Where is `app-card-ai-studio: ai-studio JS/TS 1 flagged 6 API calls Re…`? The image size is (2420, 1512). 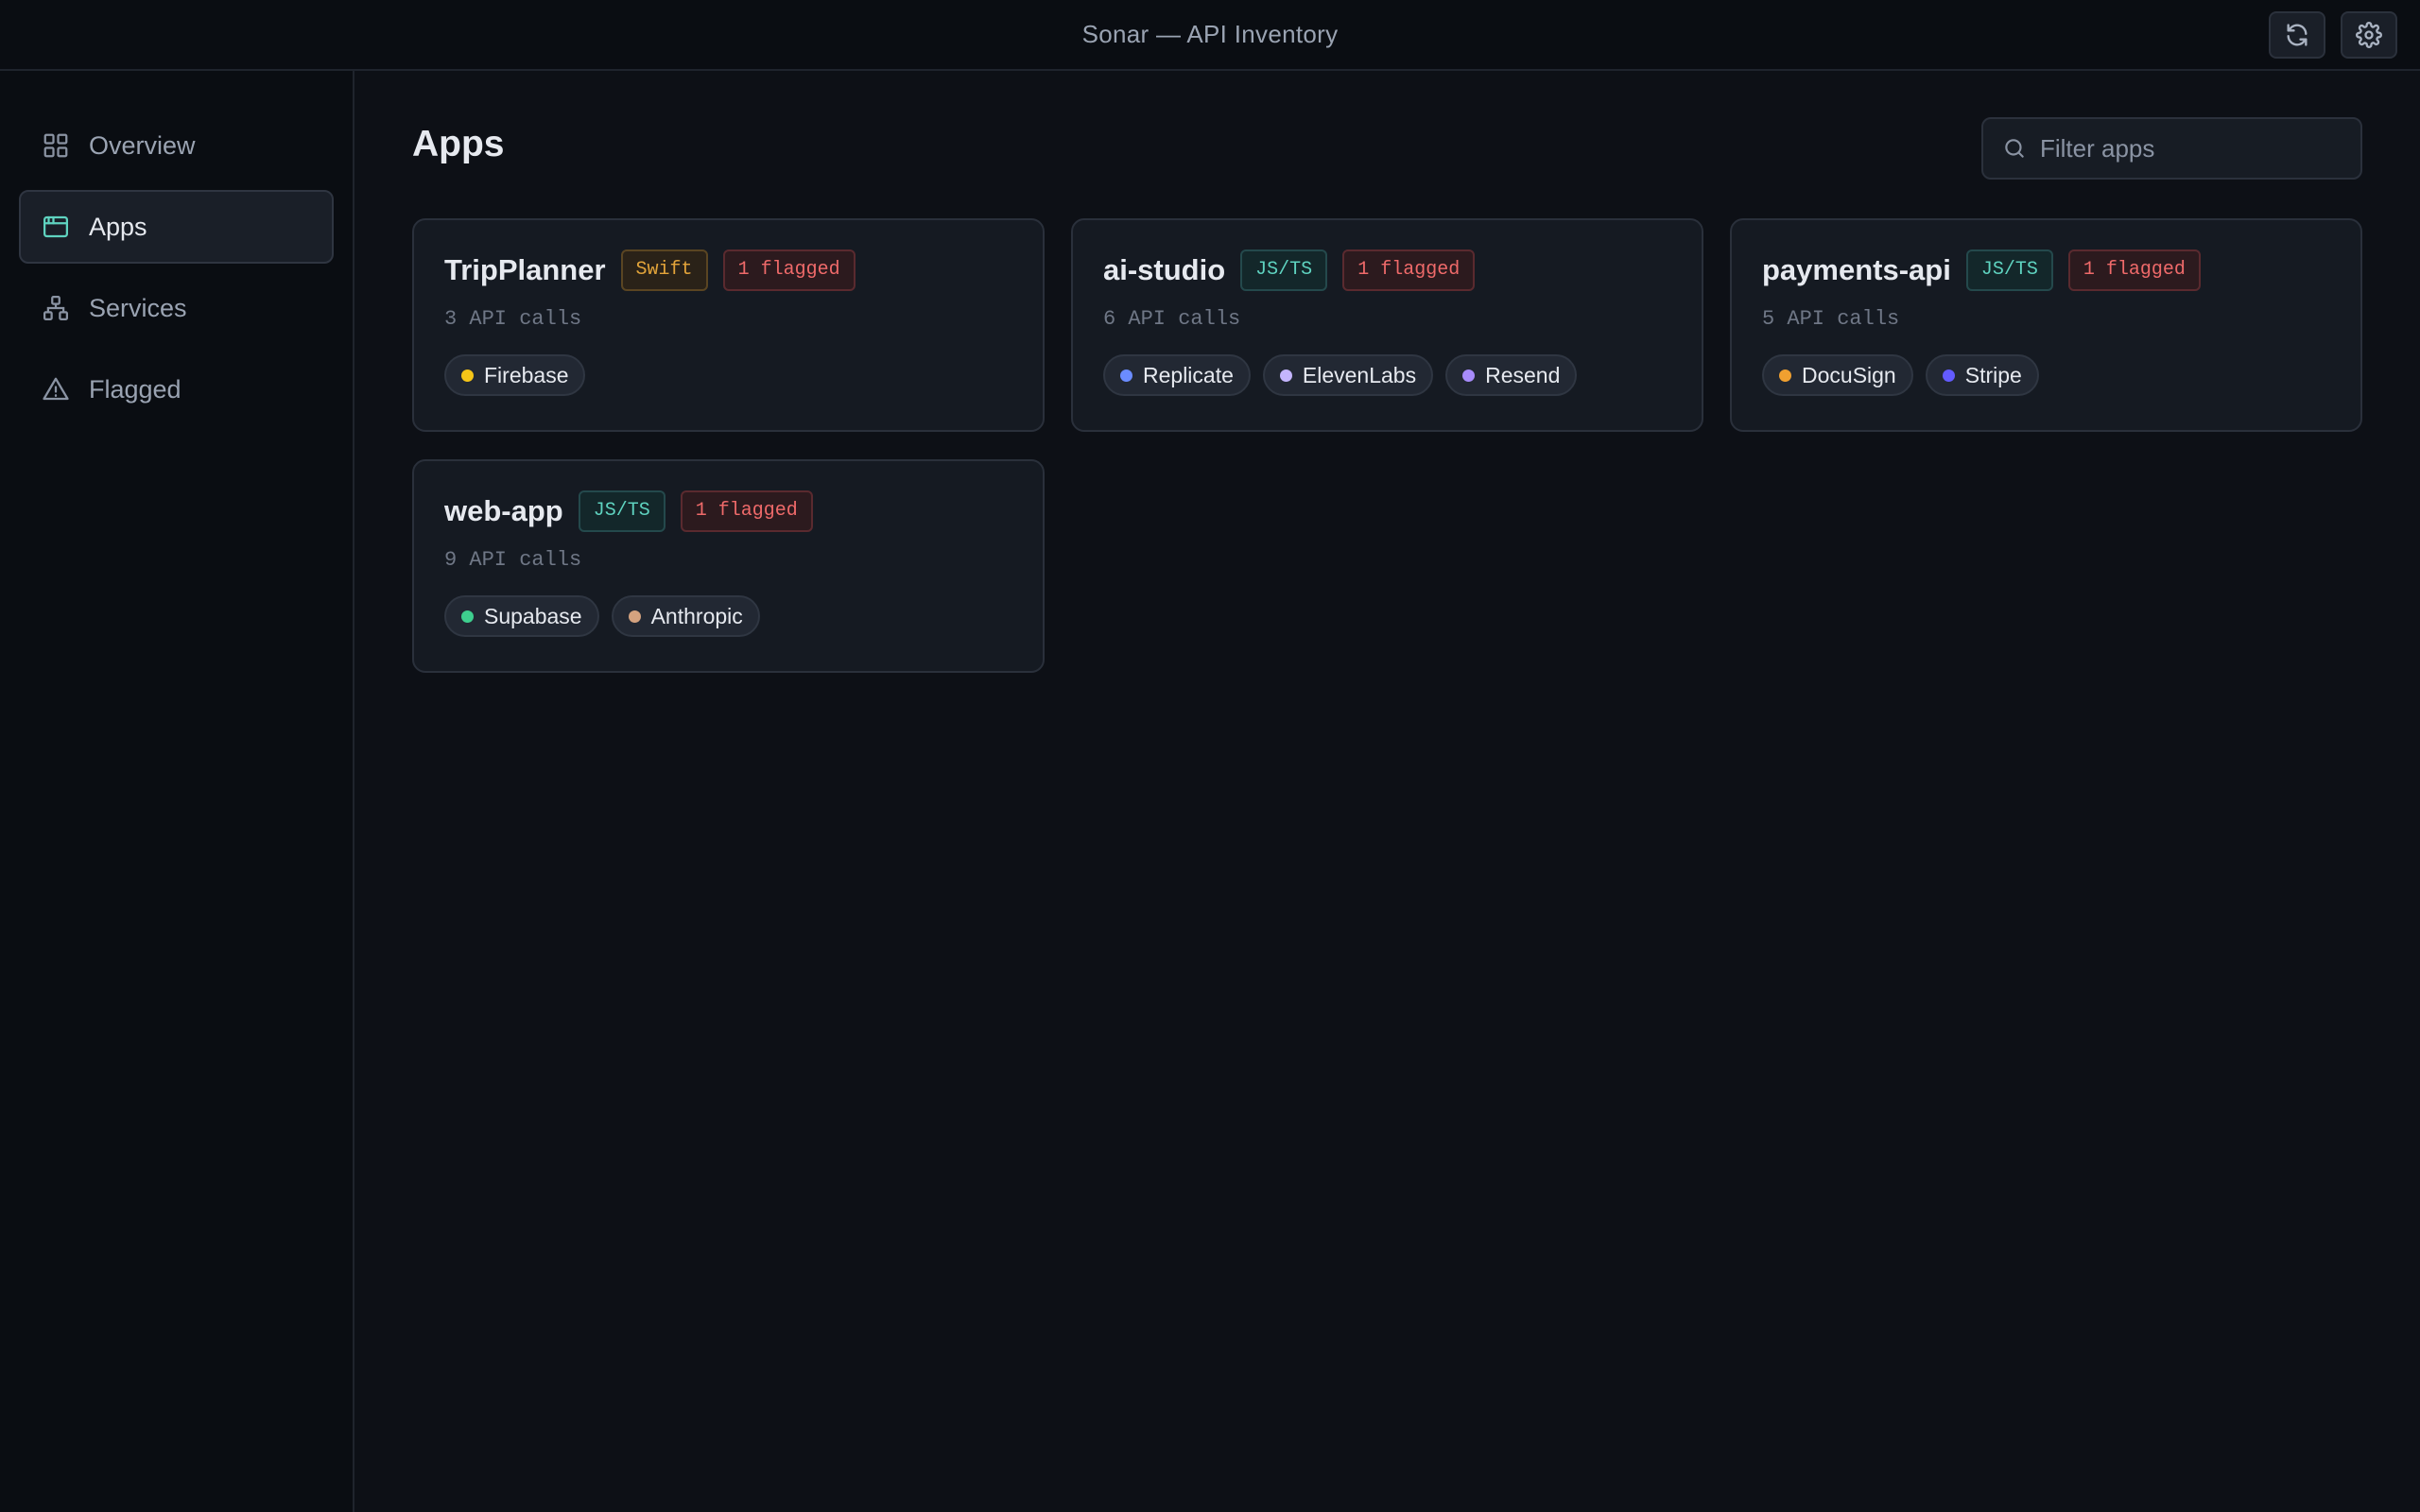 app-card-ai-studio: ai-studio JS/TS 1 flagged 6 API calls Re… is located at coordinates (1387, 325).